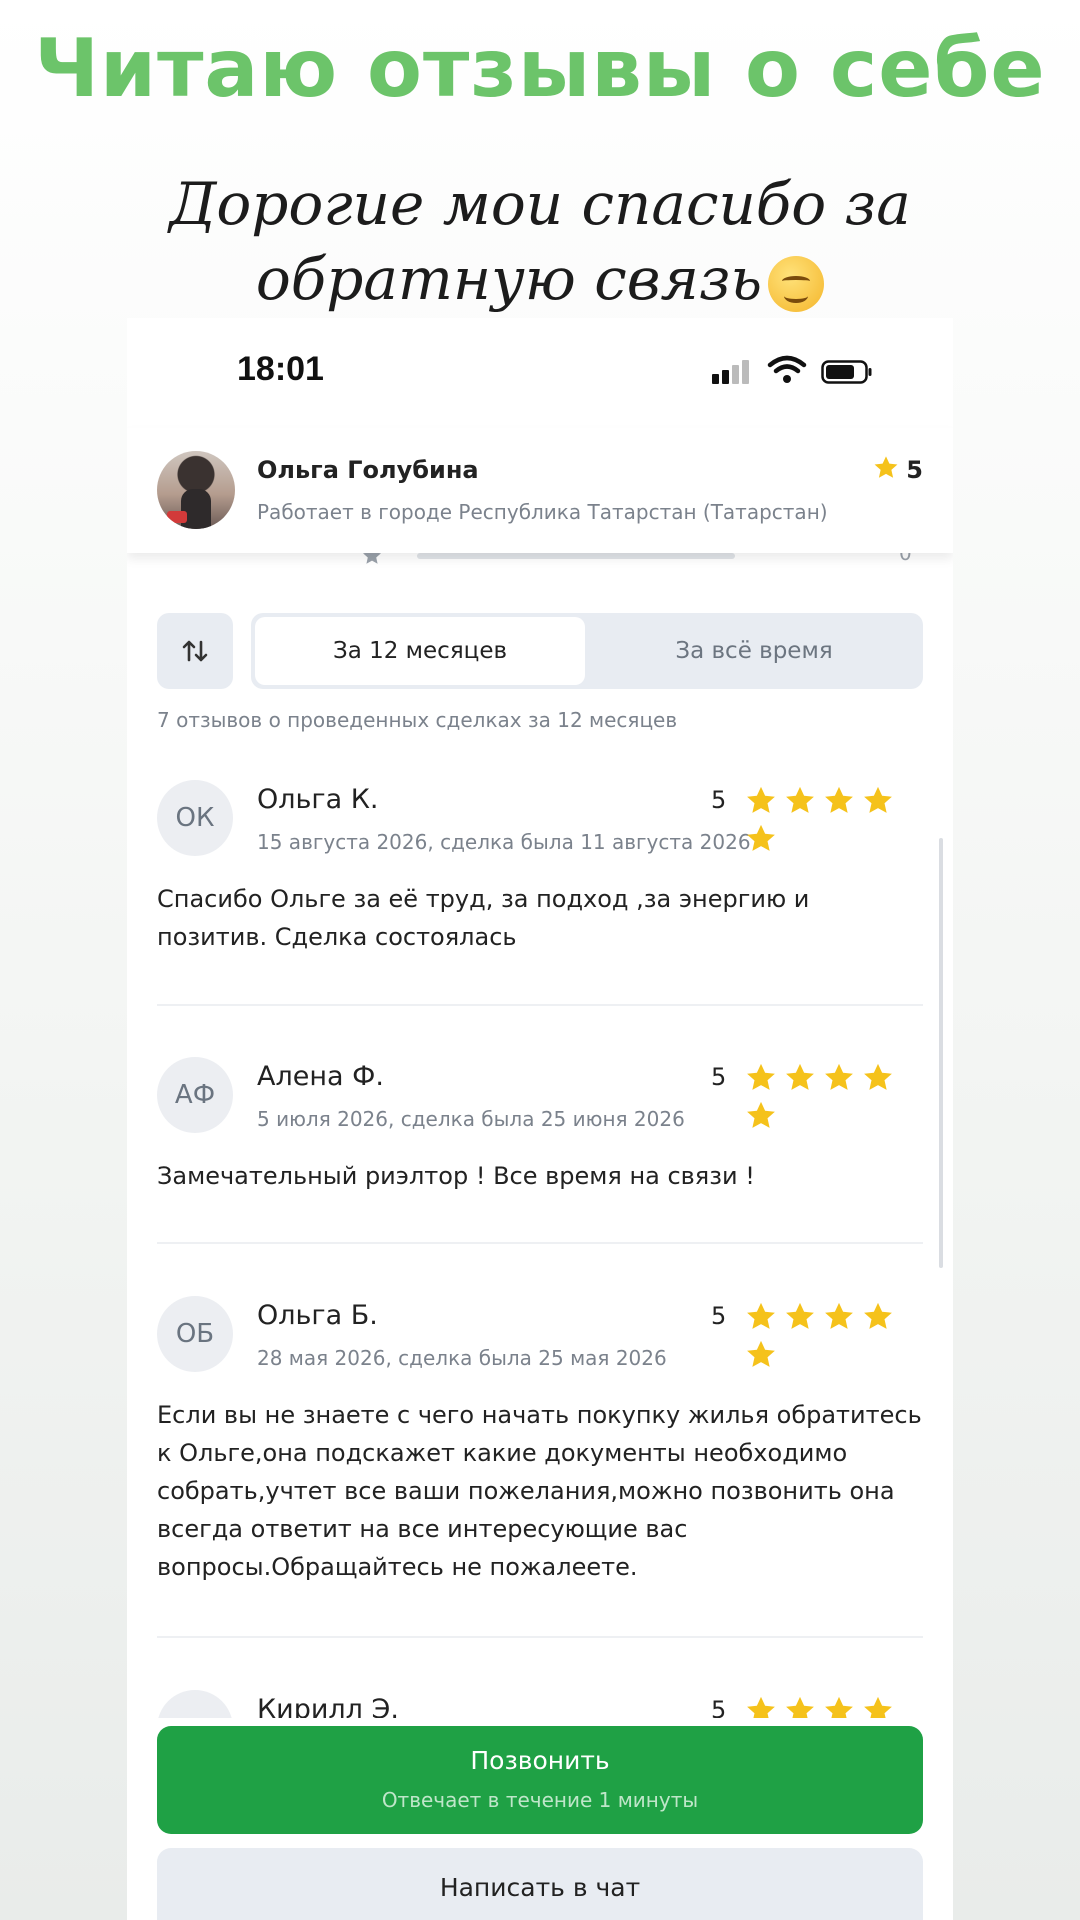 The image size is (1080, 1920). What do you see at coordinates (914, 470) in the screenshot?
I see `realtor-rating-value: 5` at bounding box center [914, 470].